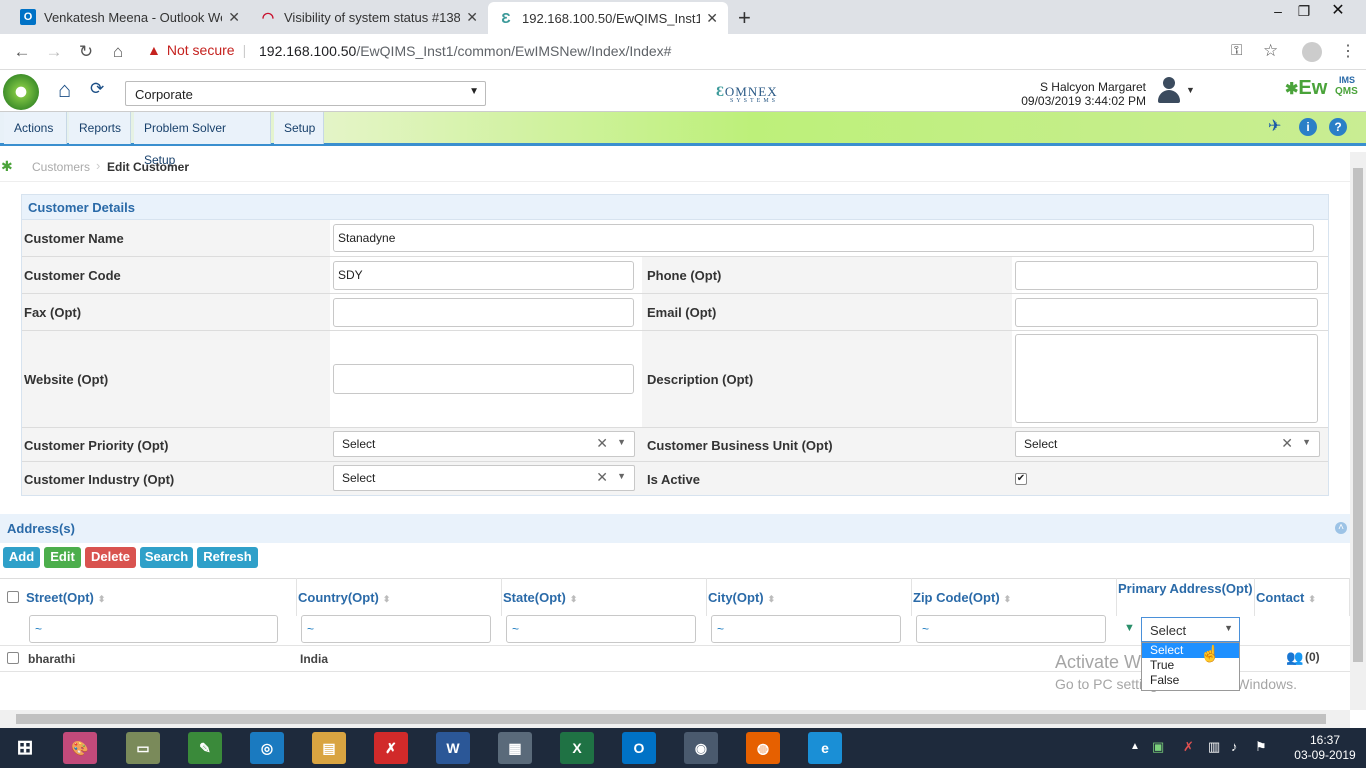 Image resolution: width=1366 pixels, height=768 pixels. I want to click on edit-button: Edit, so click(62, 557).